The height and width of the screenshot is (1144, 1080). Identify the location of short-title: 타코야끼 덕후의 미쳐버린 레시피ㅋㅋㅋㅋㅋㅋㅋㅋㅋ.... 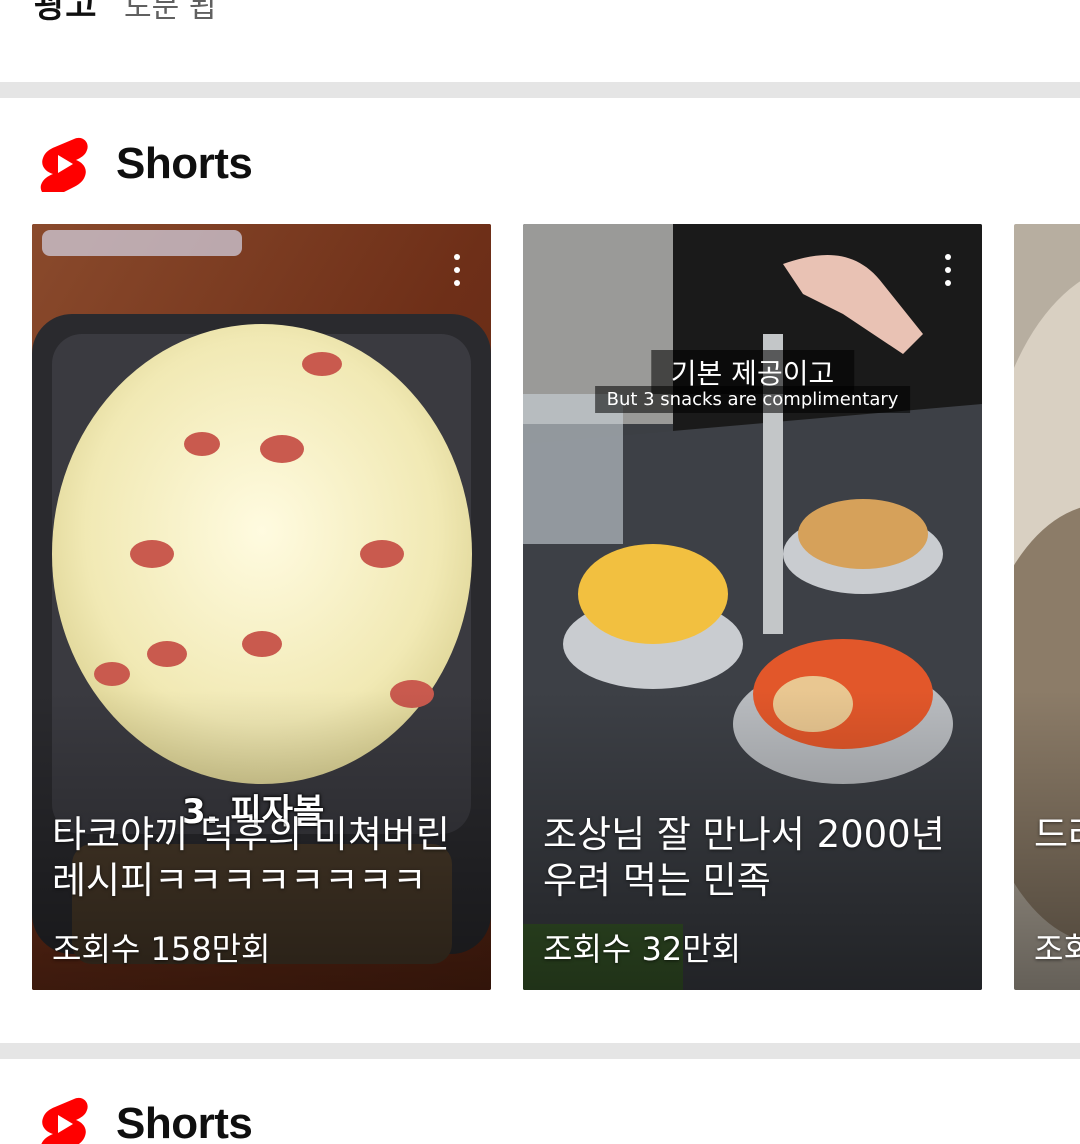
(251, 857).